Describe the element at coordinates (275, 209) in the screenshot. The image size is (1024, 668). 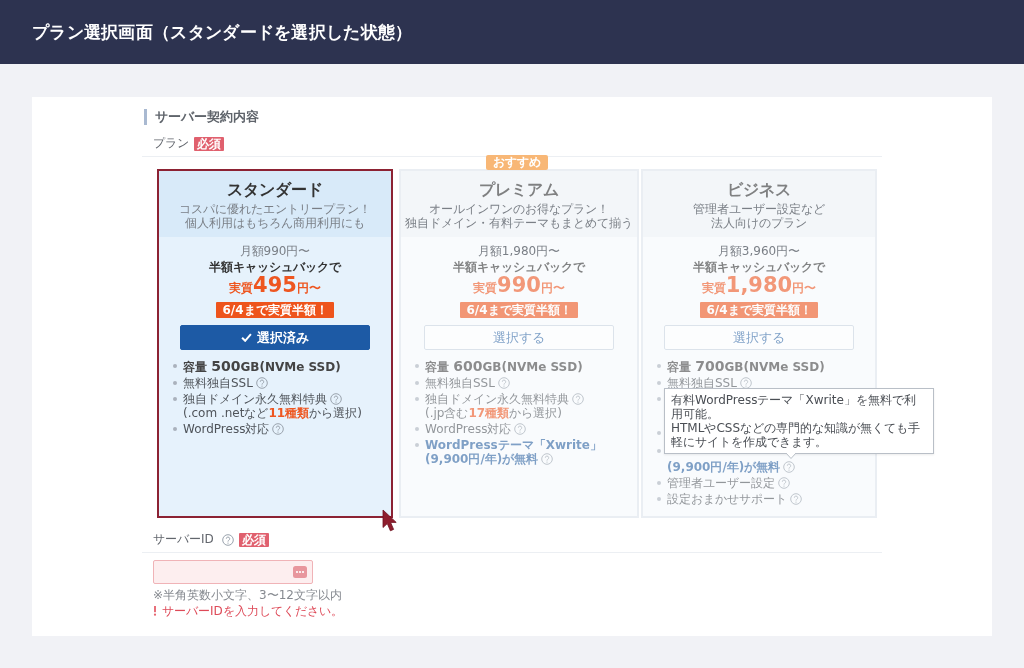
I see `plan-description: コスパに優れたエントリープラン！` at that location.